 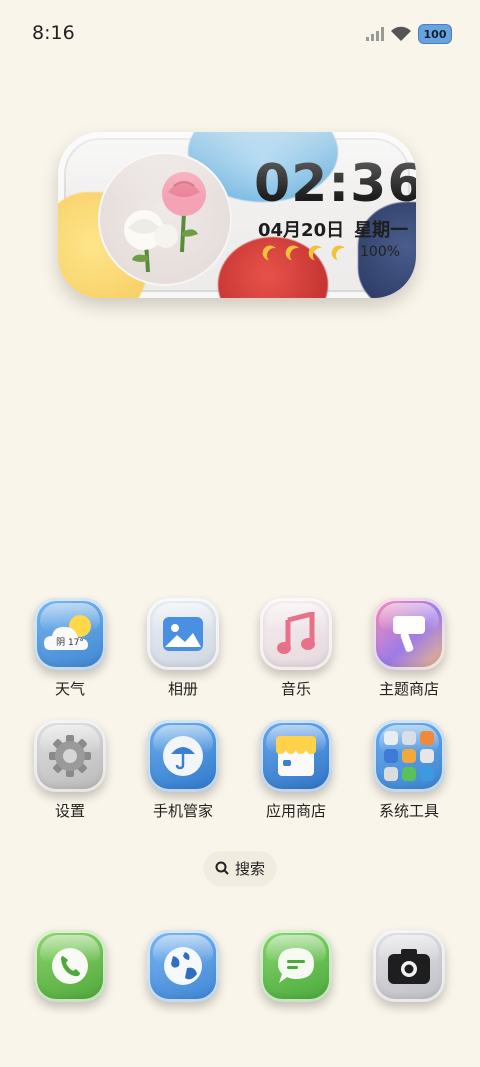 I want to click on moon-phase-icons, so click(x=304, y=255).